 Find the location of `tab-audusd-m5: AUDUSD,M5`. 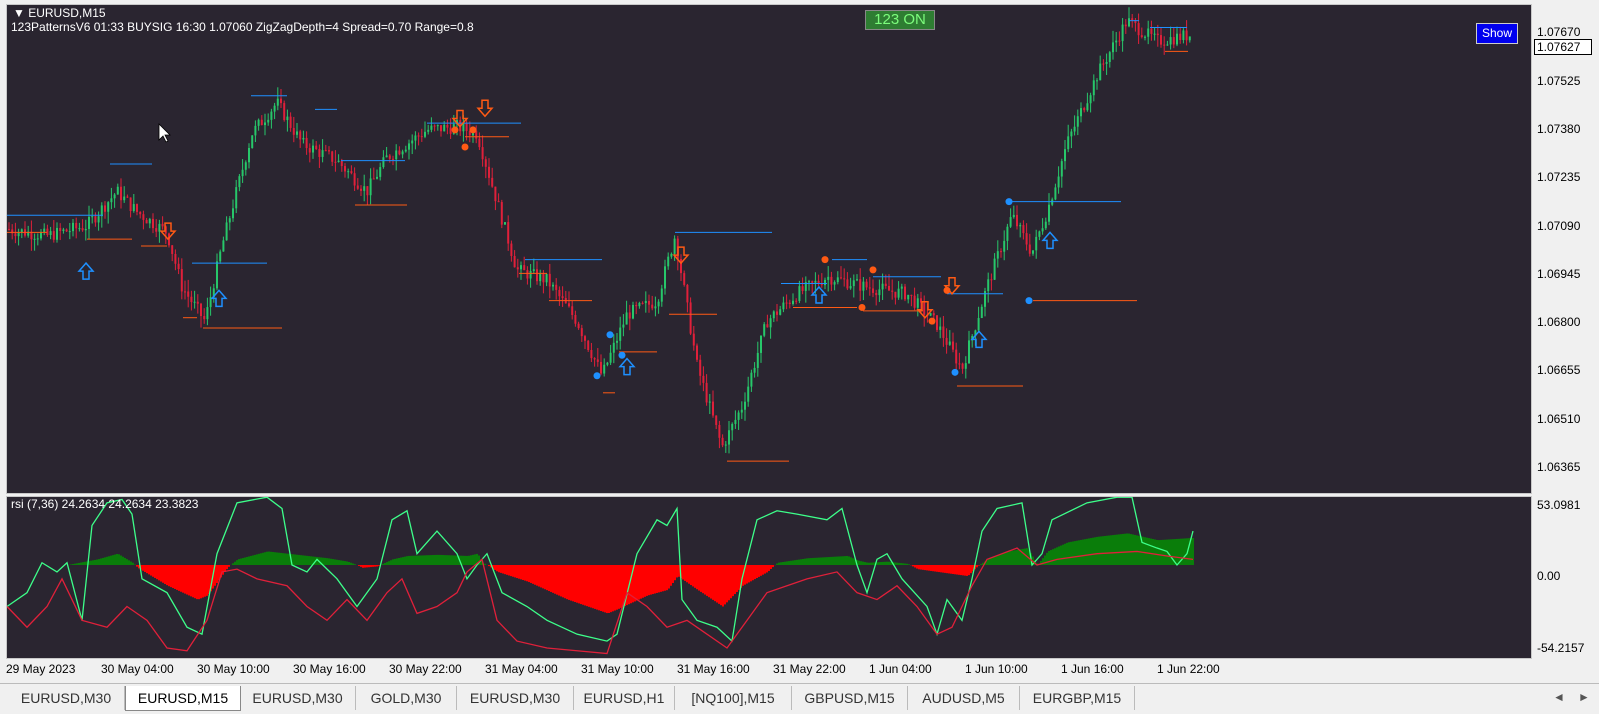

tab-audusd-m5: AUDUSD,M5 is located at coordinates (964, 698).